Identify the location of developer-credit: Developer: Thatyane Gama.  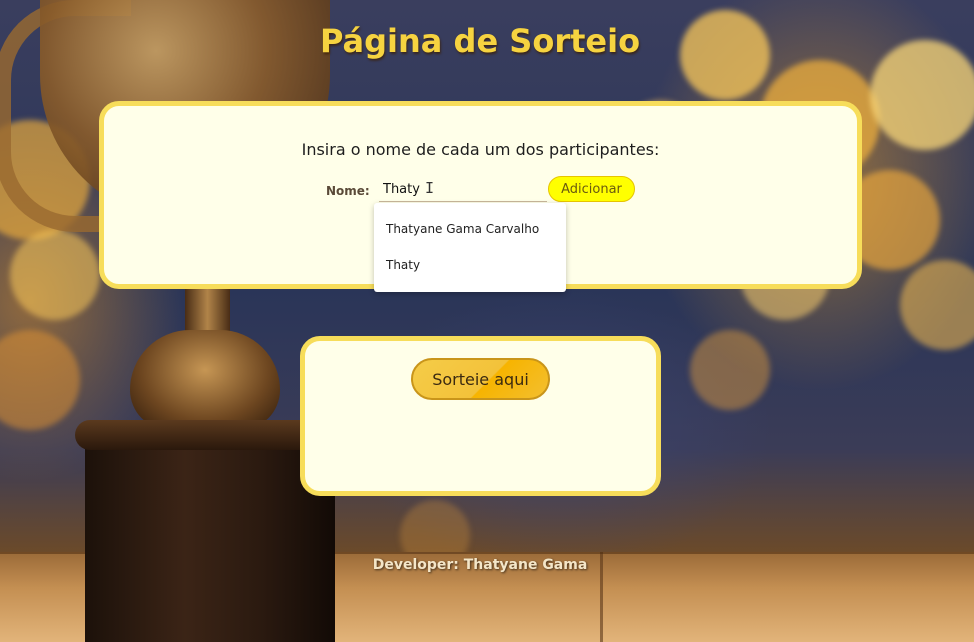
(480, 565).